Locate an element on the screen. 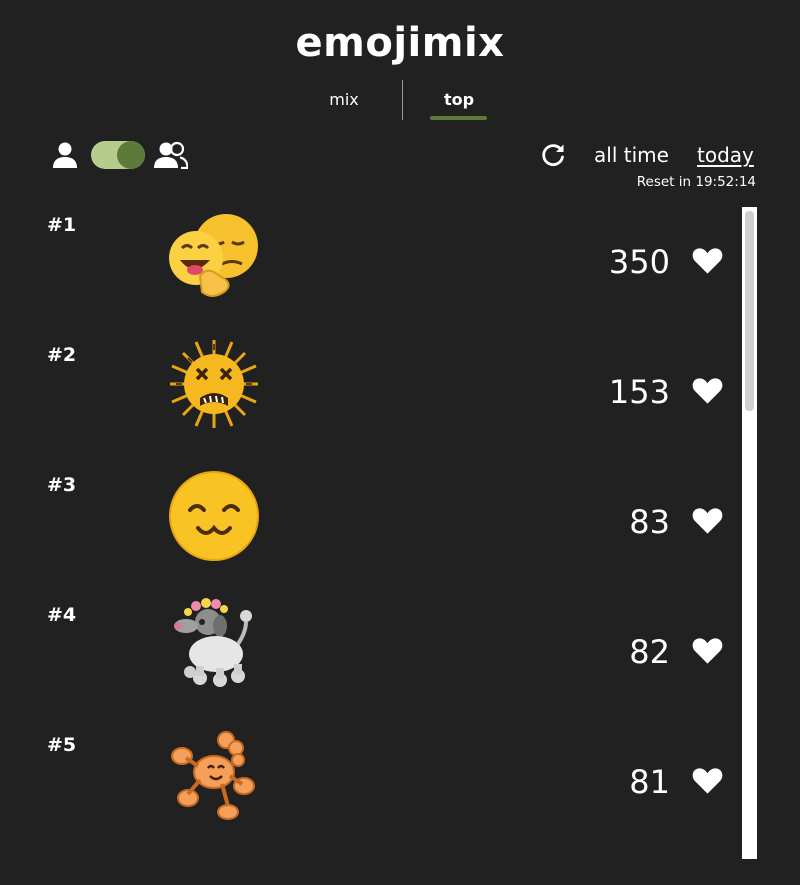  like-count: 81 is located at coordinates (649, 782).